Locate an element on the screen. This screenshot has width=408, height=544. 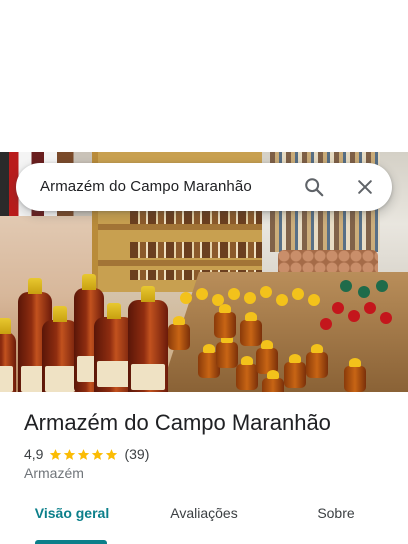
place-category: Armazém is located at coordinates (54, 473).